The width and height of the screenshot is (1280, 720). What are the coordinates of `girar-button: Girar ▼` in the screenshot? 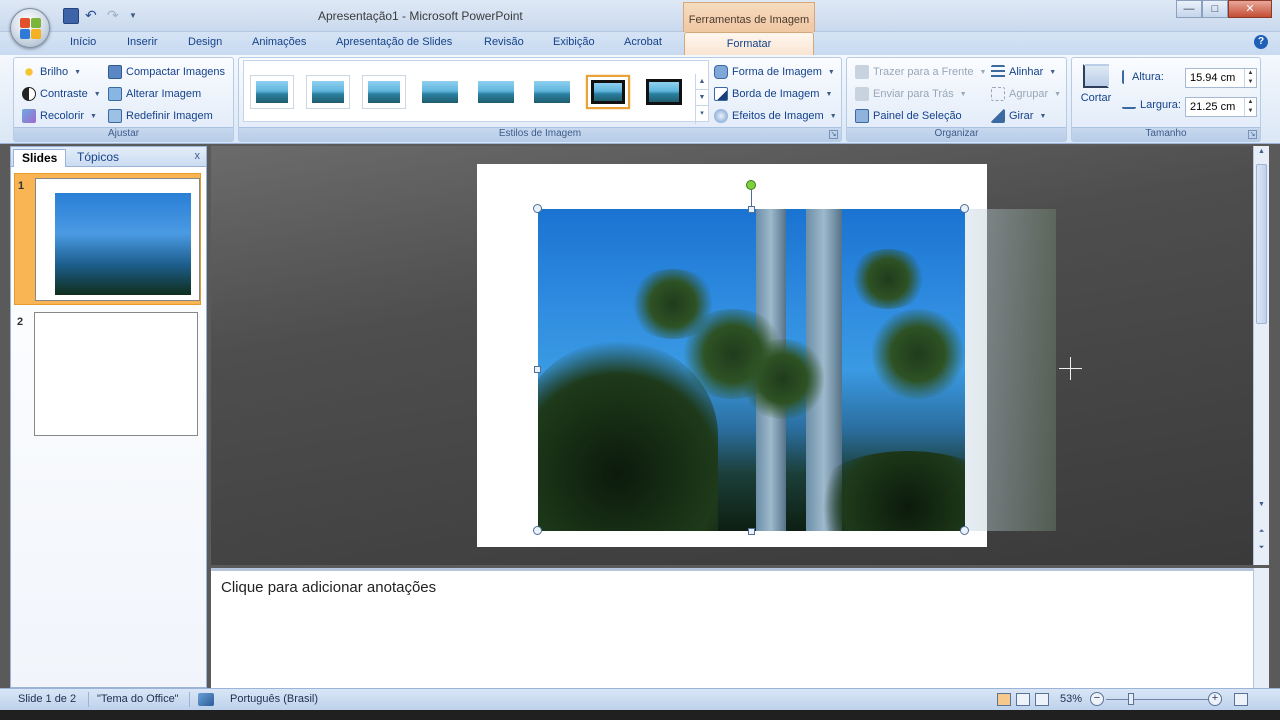 It's located at (1018, 116).